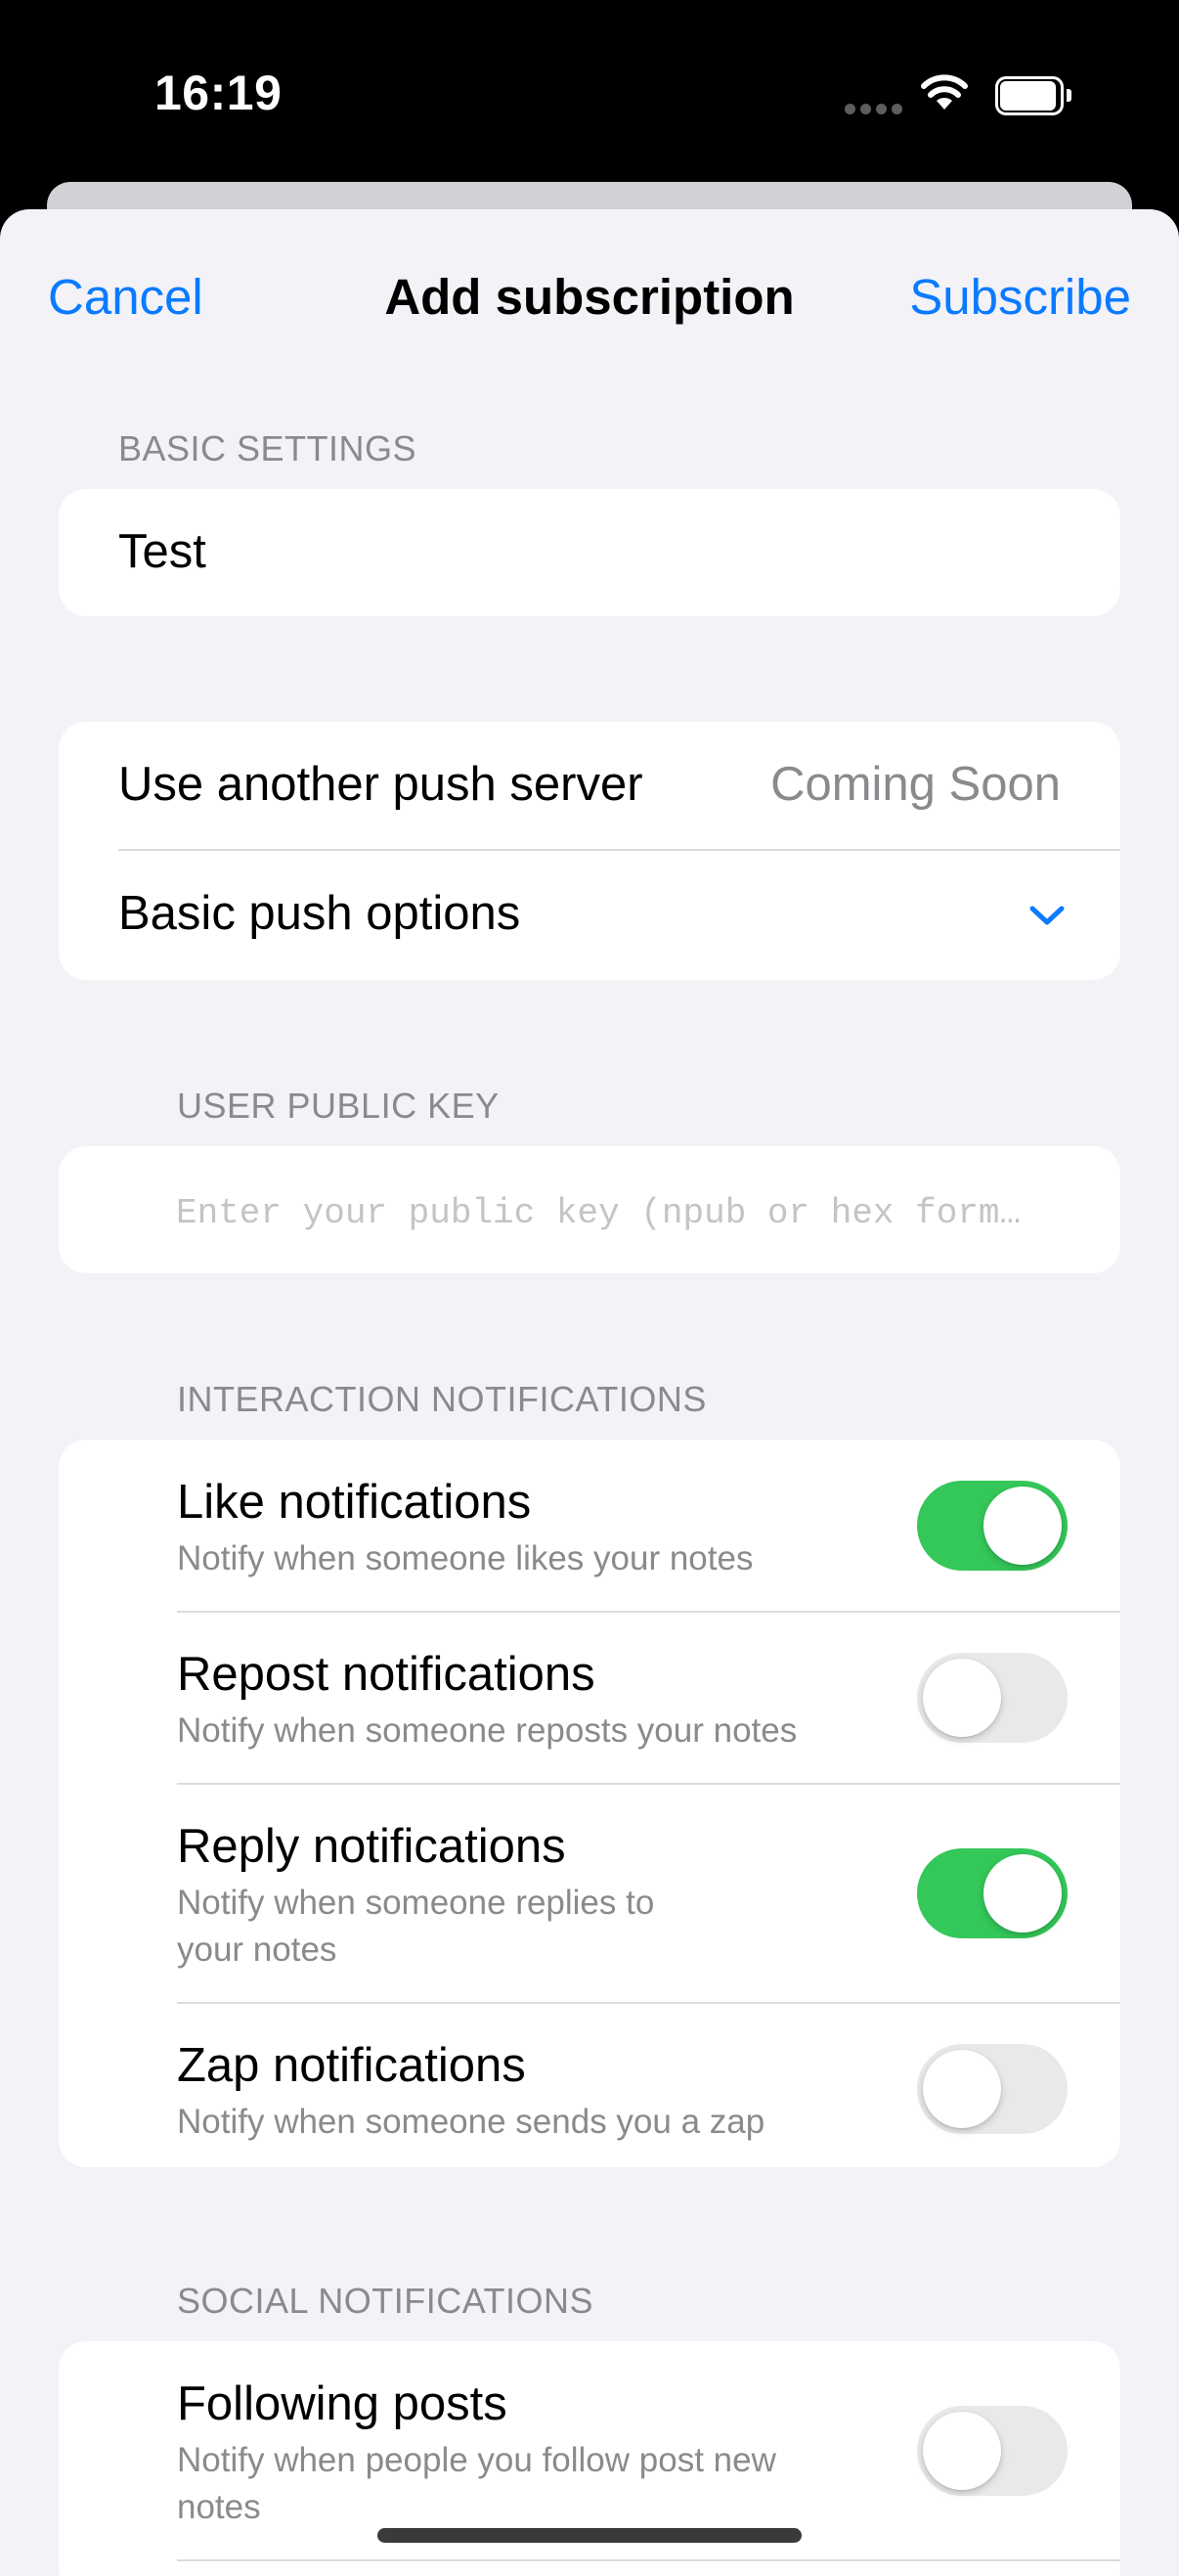 Image resolution: width=1179 pixels, height=2576 pixels. Describe the element at coordinates (471, 2122) in the screenshot. I see `toggle-description: Notify when someone sends you a zap` at that location.